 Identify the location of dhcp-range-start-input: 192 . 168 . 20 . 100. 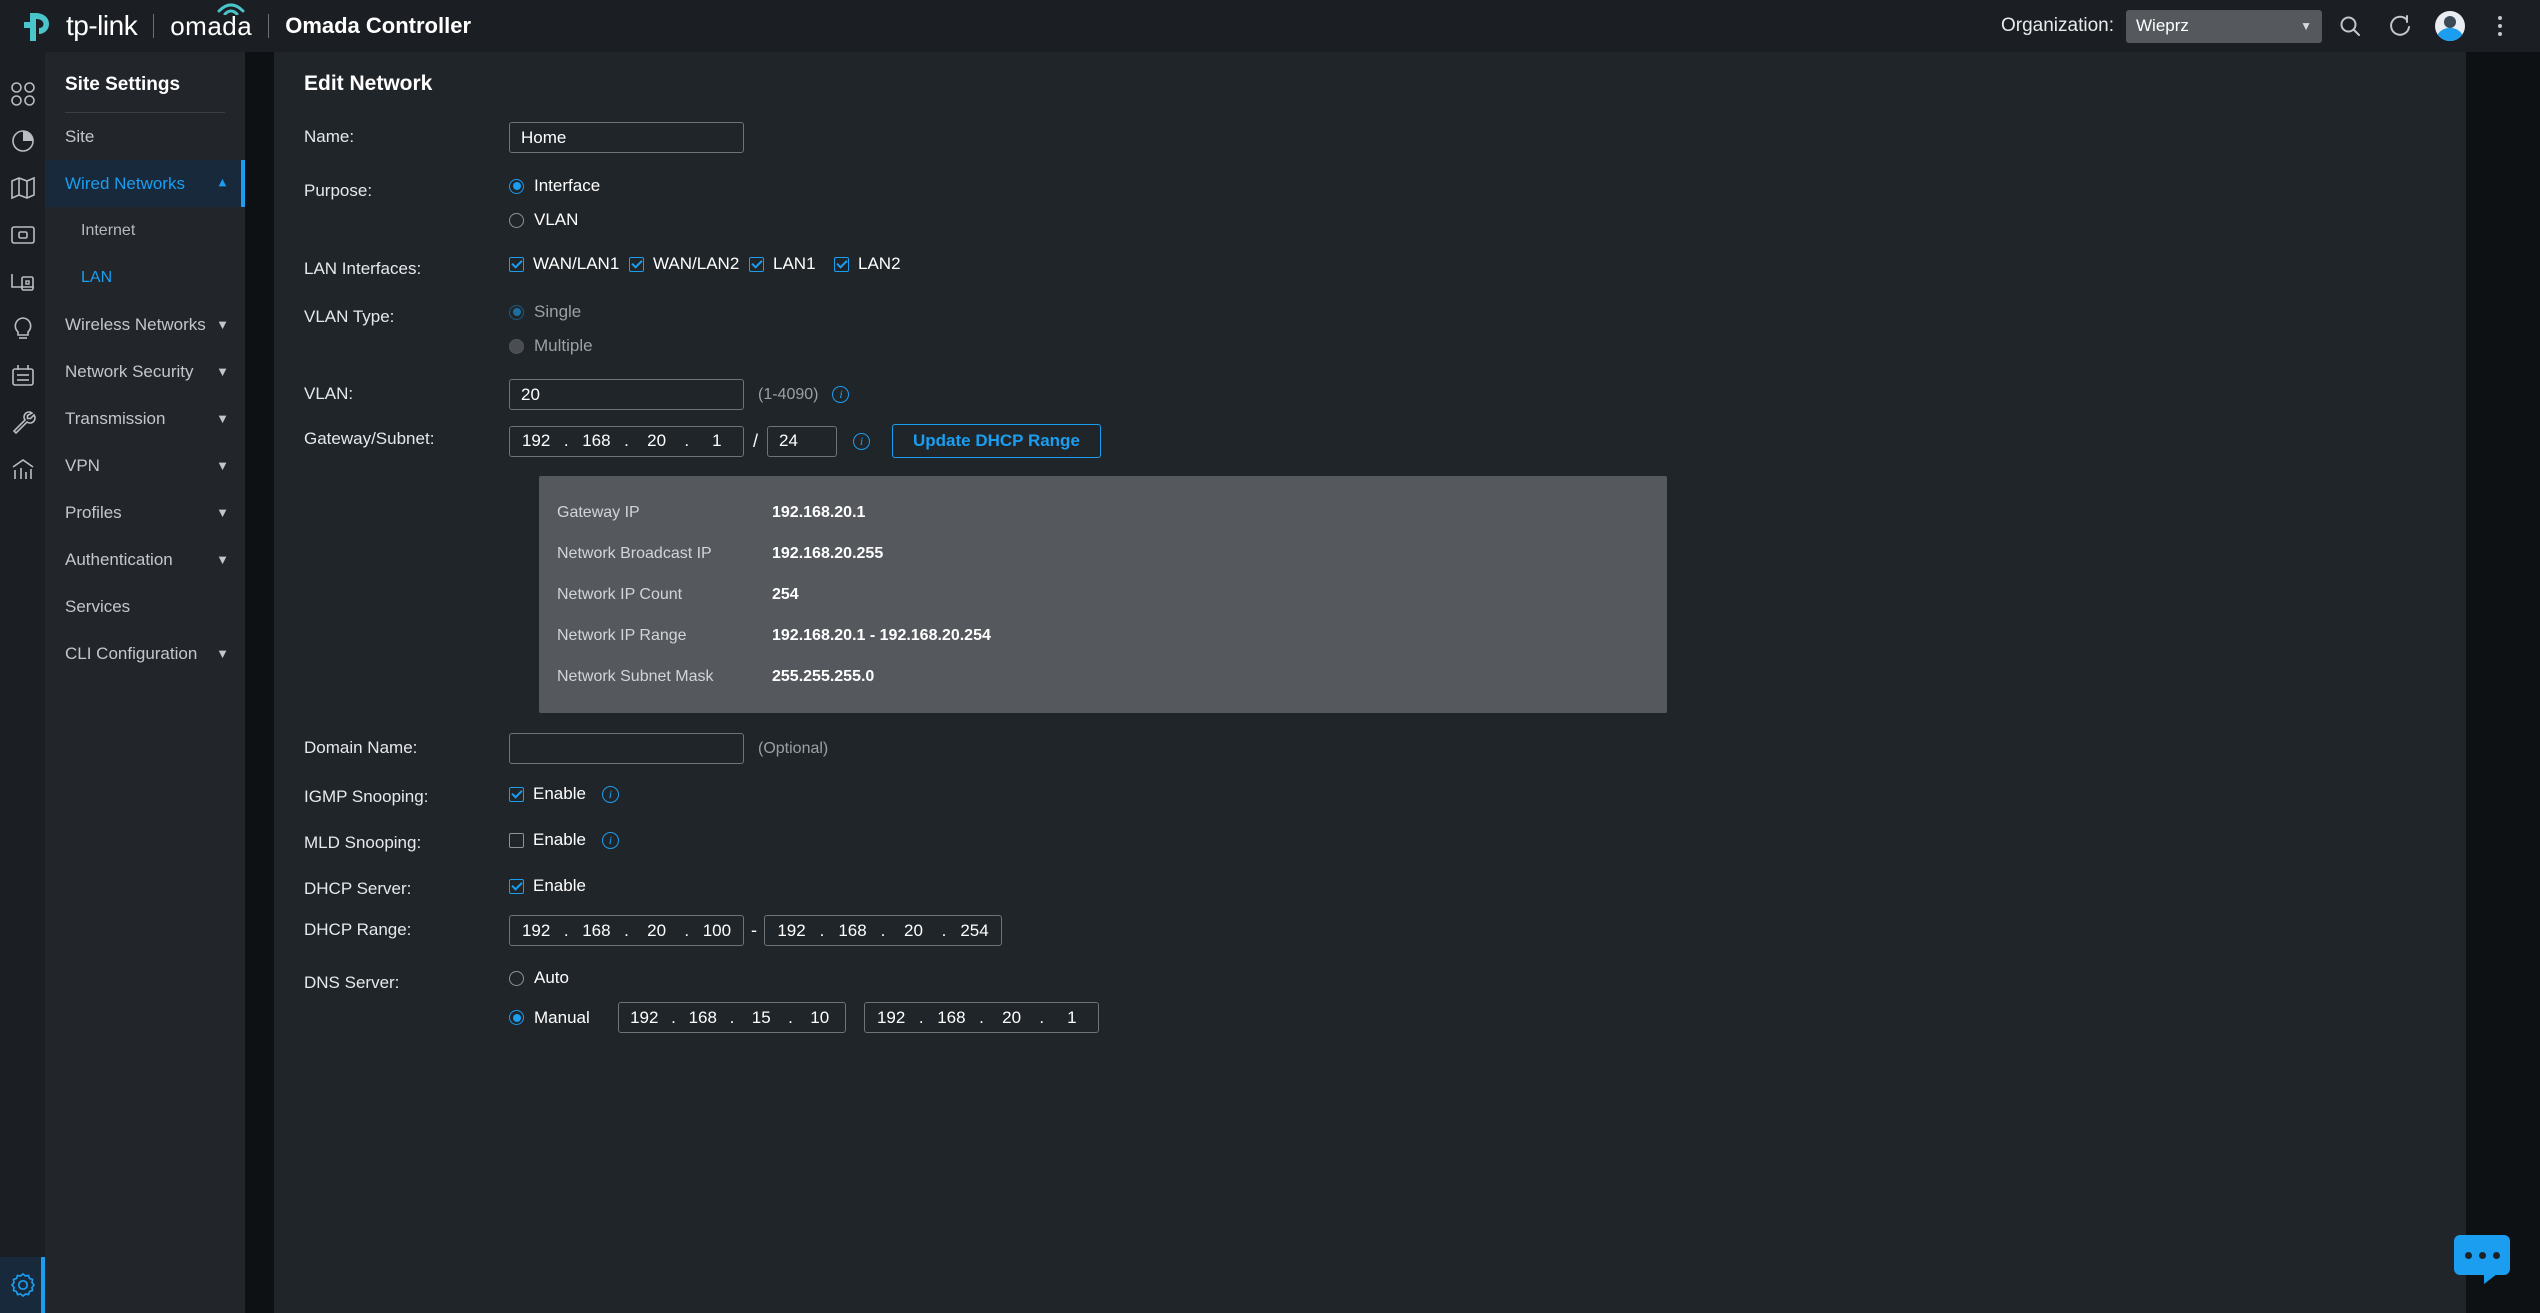
(626, 930).